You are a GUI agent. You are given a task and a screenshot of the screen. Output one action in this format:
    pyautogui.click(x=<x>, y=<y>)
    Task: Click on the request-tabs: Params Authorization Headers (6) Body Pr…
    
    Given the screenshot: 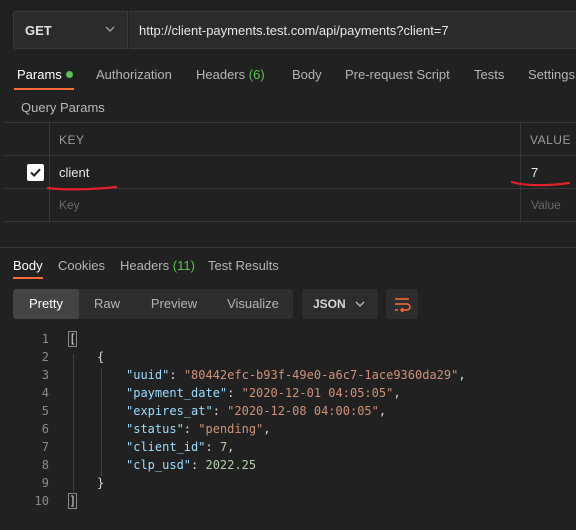 What is the action you would take?
    pyautogui.click(x=288, y=76)
    